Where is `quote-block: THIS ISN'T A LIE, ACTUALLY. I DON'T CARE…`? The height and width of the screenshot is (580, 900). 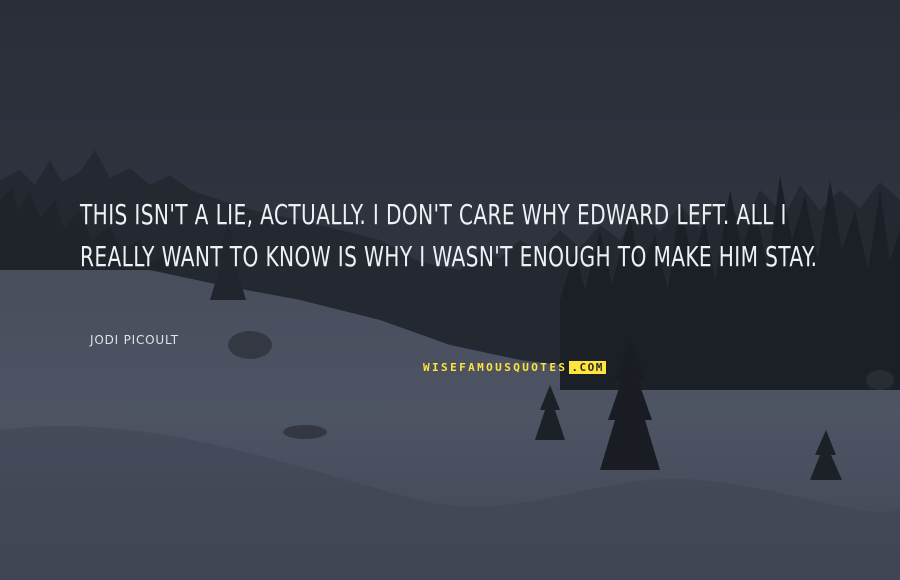 quote-block: THIS ISN'T A LIE, ACTUALLY. I DON'T CARE… is located at coordinates (460, 236).